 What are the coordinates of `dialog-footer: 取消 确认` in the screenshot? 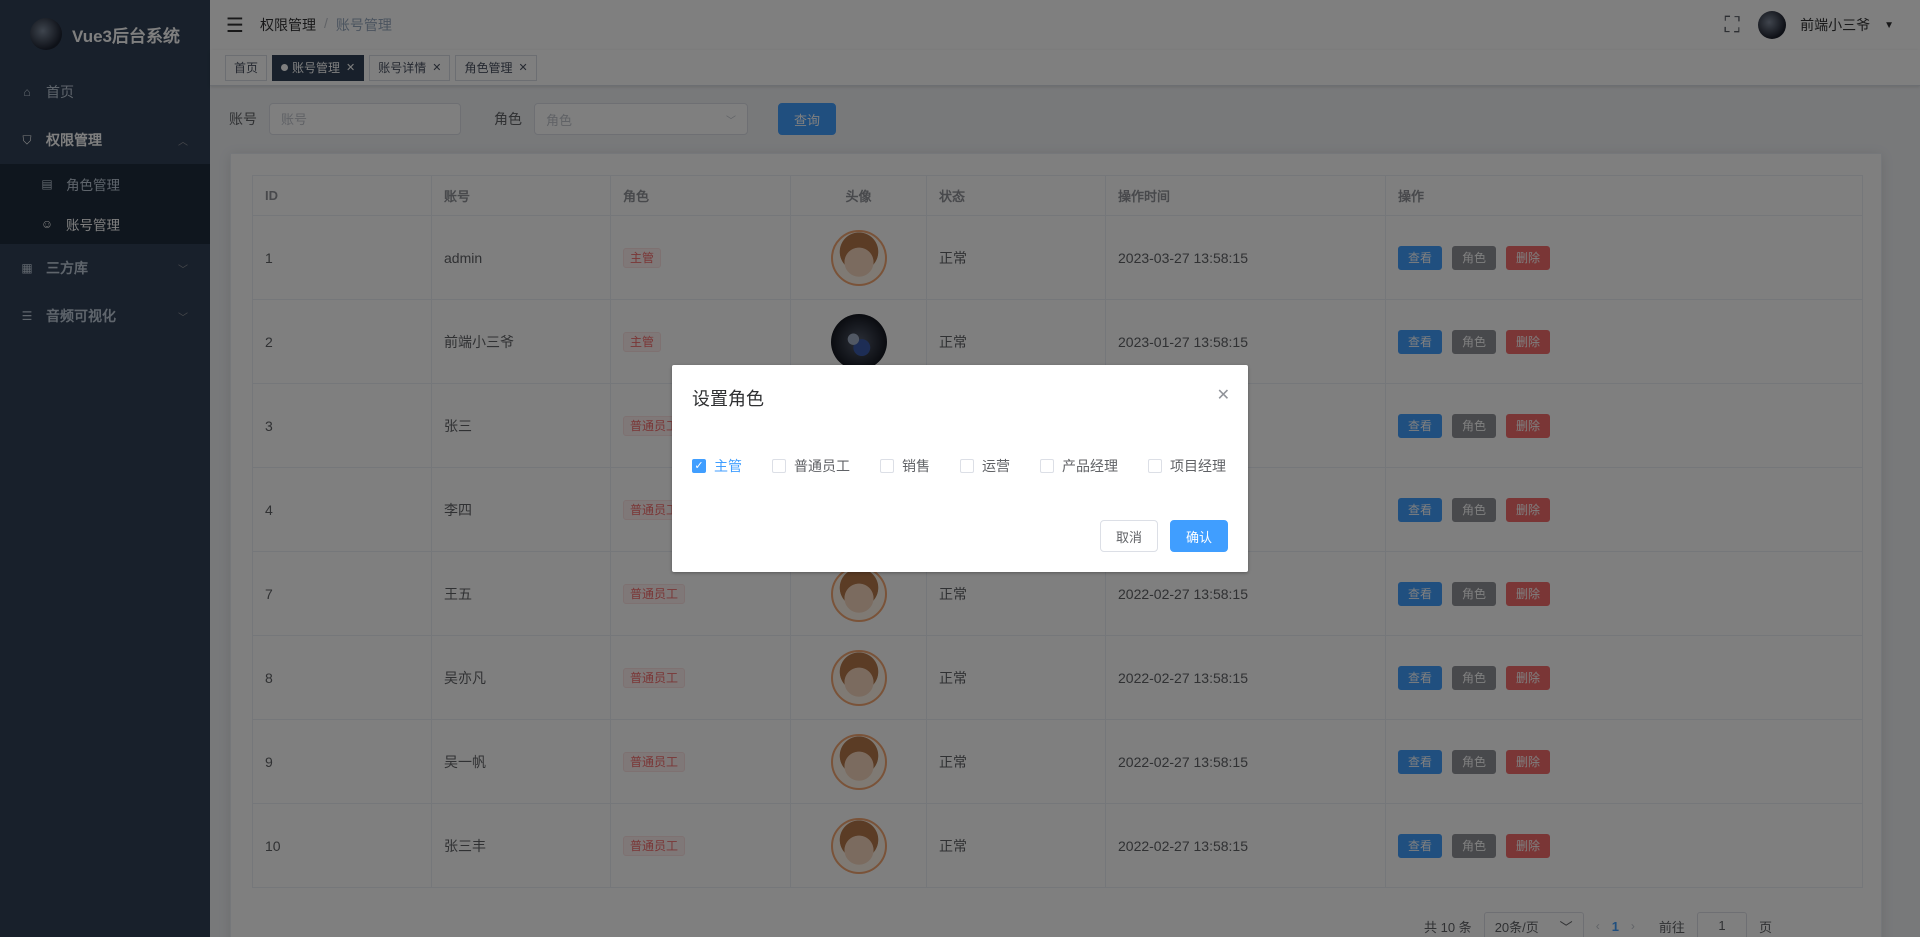 It's located at (1163, 536).